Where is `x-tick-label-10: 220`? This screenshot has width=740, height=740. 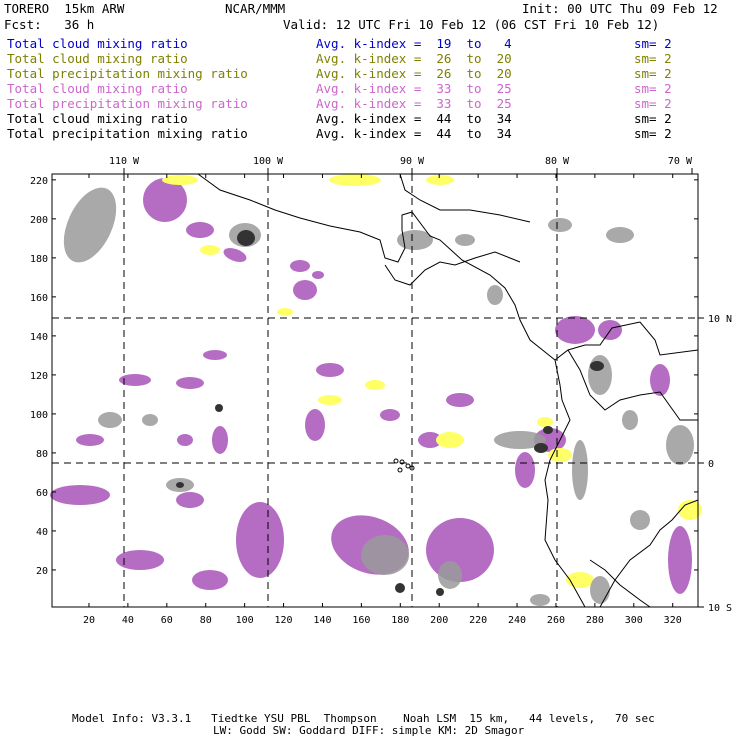
x-tick-label-10: 220 is located at coordinates (478, 620).